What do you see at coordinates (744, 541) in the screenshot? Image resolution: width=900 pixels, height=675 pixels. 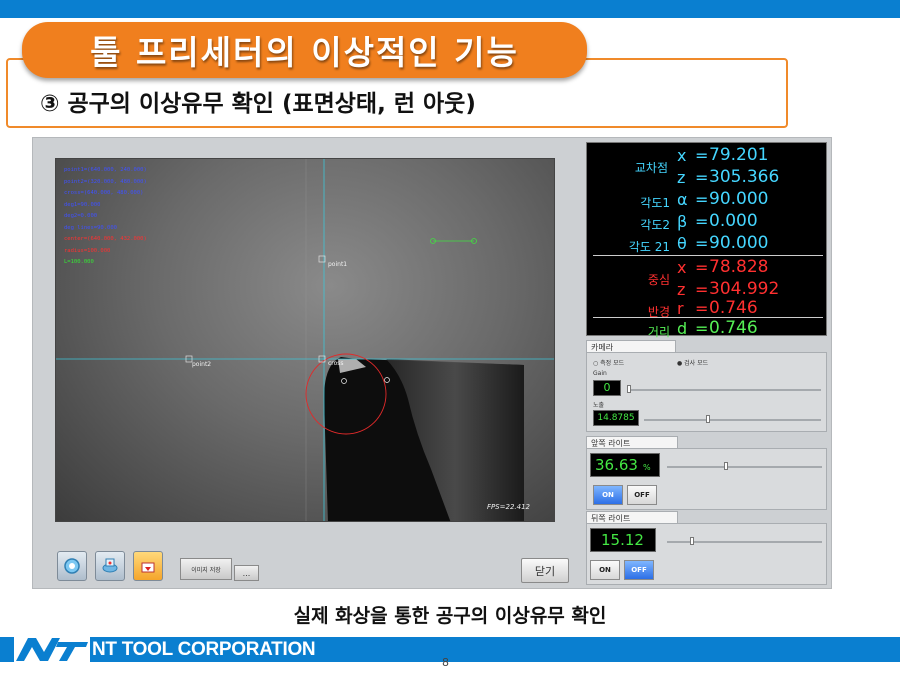 I see `back-light-slider` at bounding box center [744, 541].